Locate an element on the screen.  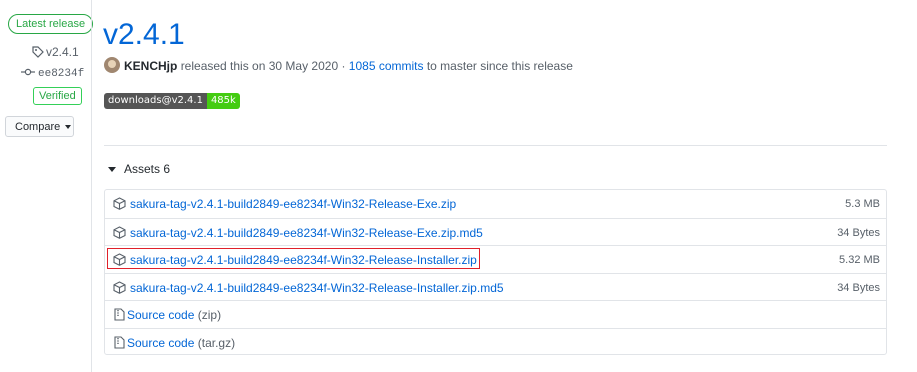
released-text: released this on 30 May 2020 · is located at coordinates (263, 66).